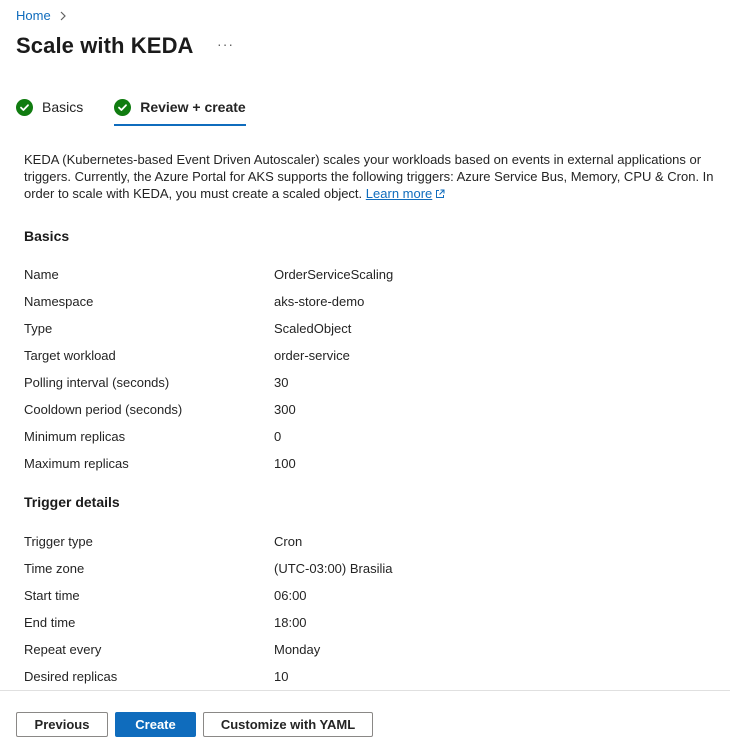  What do you see at coordinates (281, 382) in the screenshot?
I see `detail-value: 30` at bounding box center [281, 382].